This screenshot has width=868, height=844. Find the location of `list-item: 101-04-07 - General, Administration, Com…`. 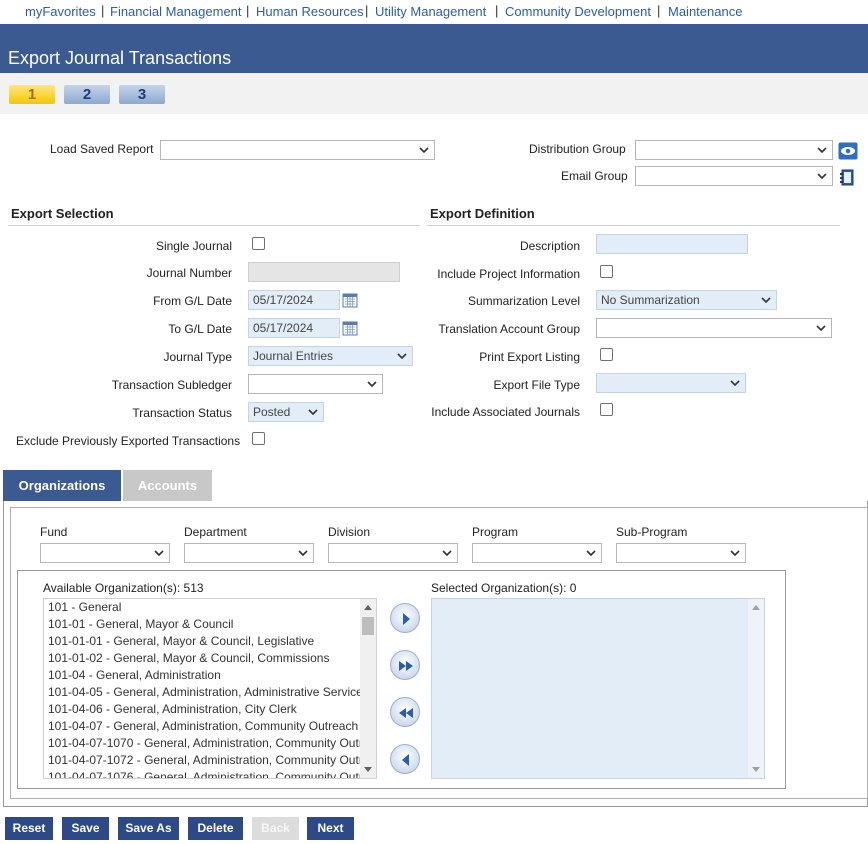

list-item: 101-04-07 - General, Administration, Com… is located at coordinates (210, 726).